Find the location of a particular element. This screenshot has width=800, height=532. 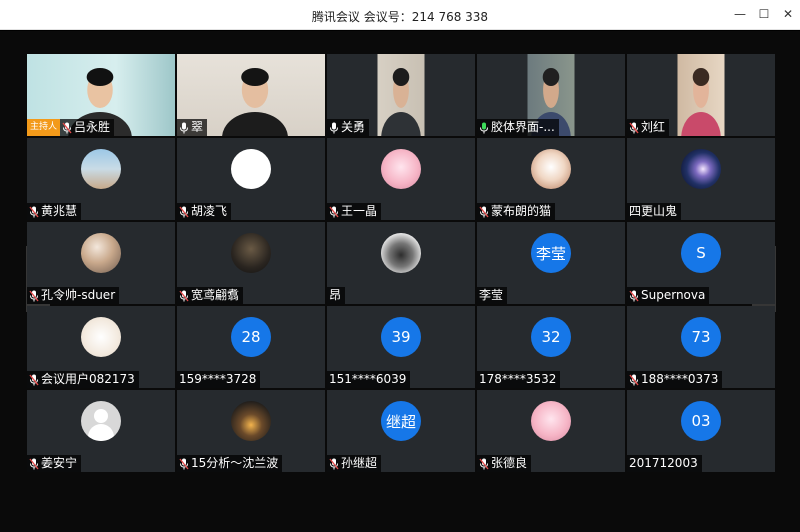

participant-tile: 关勇 is located at coordinates (401, 95).